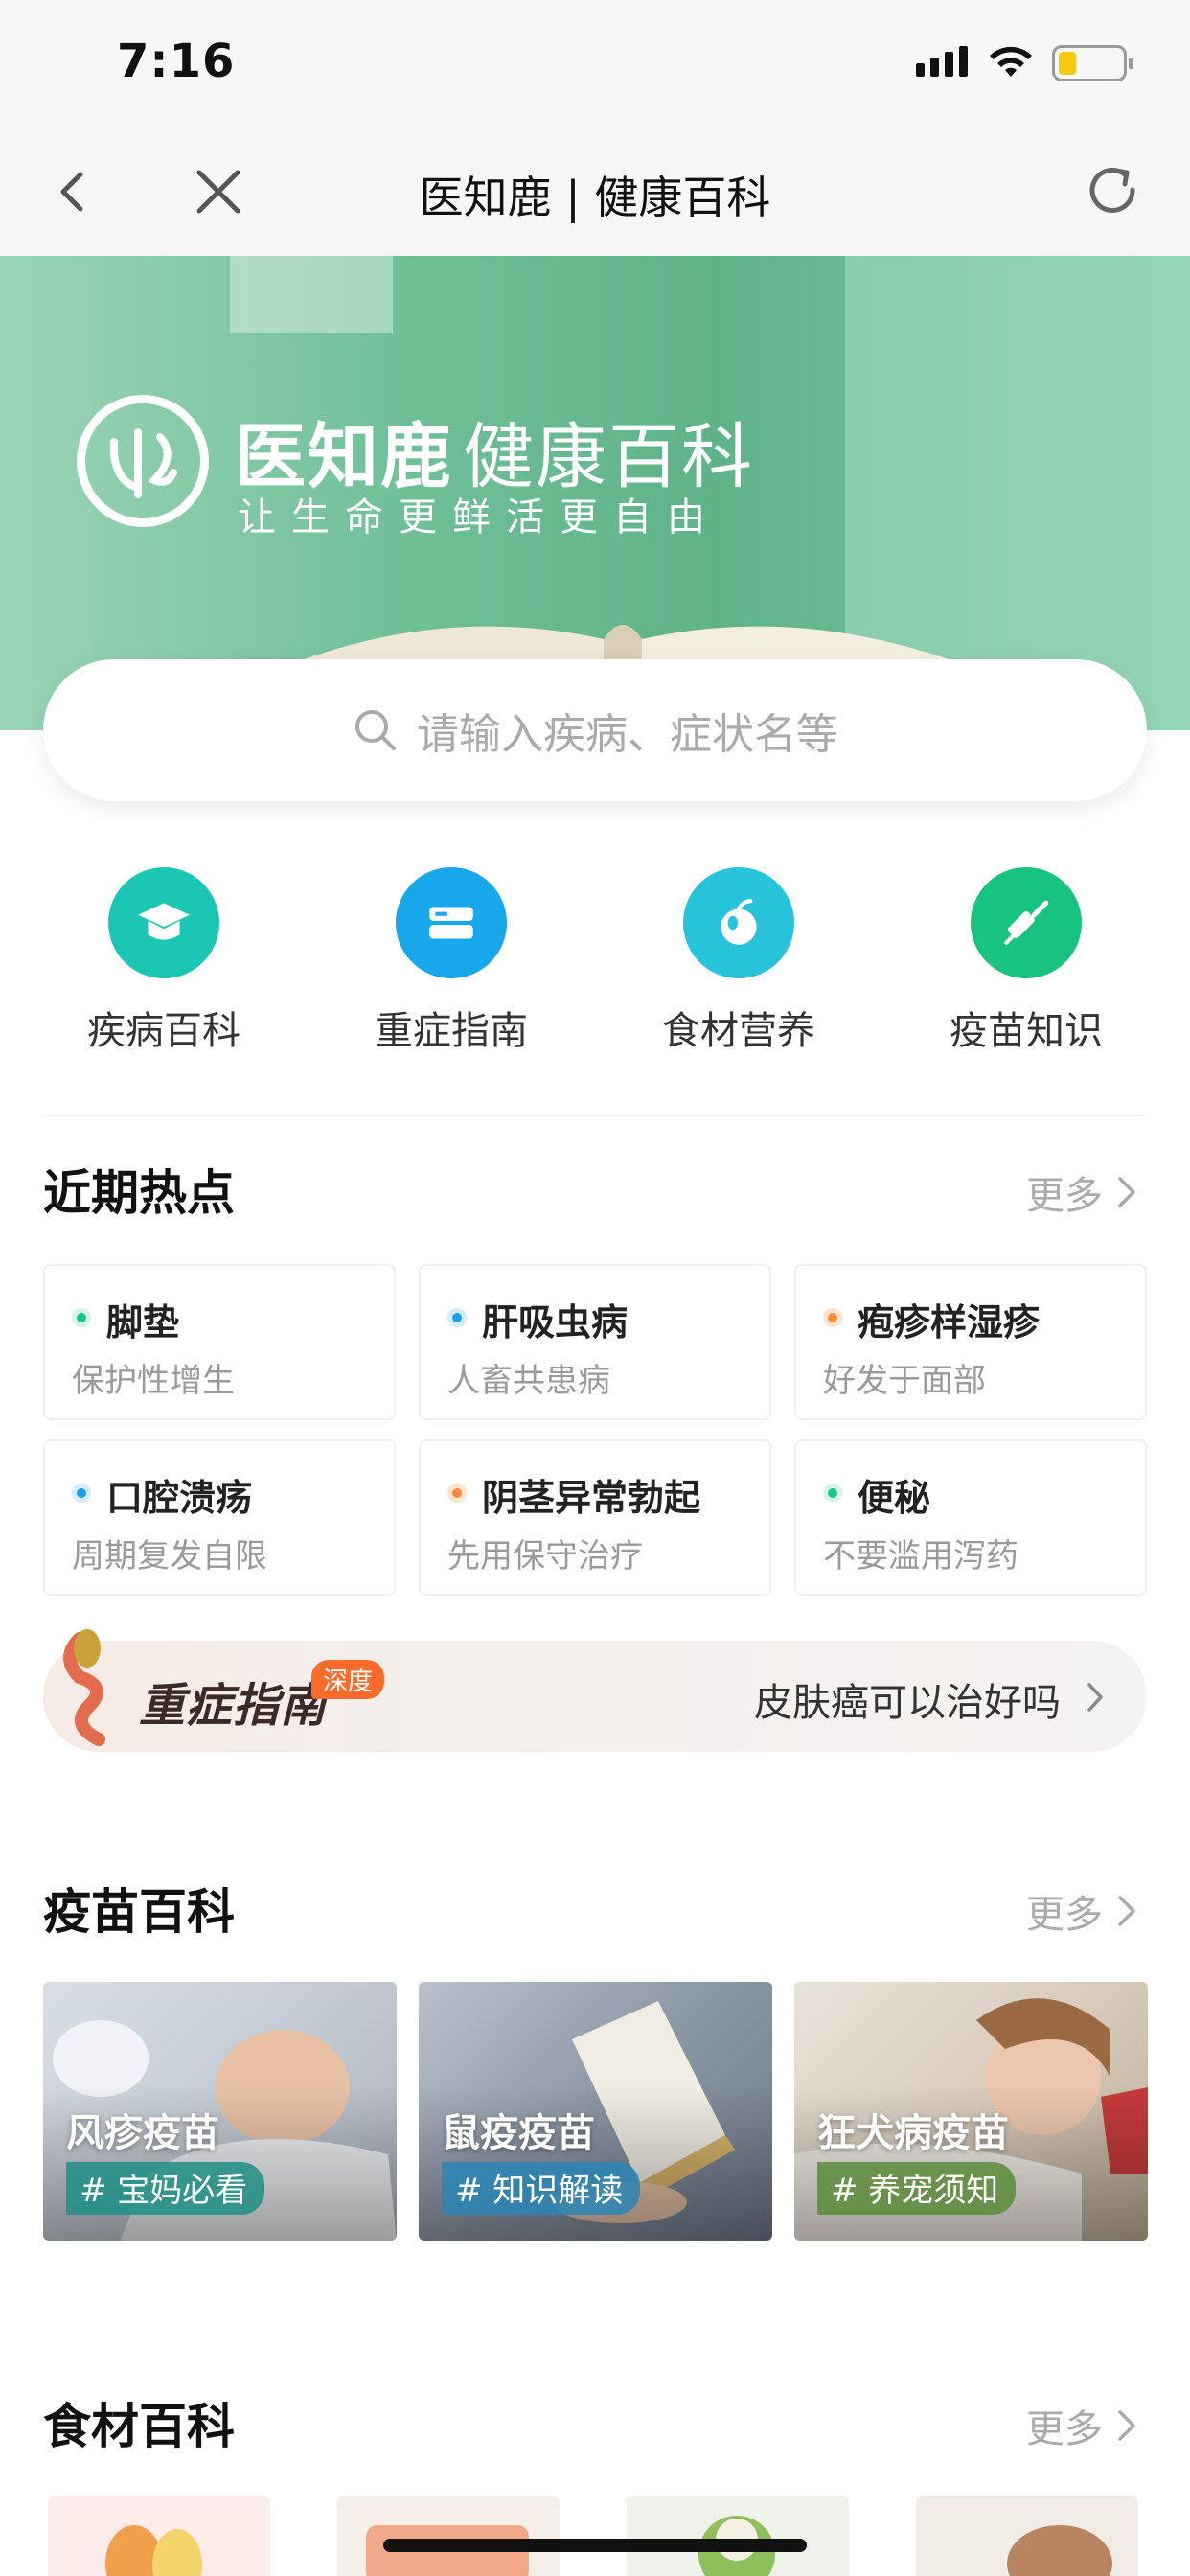 The image size is (1190, 2576). Describe the element at coordinates (348, 1679) in the screenshot. I see `guide-badge: 深度` at that location.